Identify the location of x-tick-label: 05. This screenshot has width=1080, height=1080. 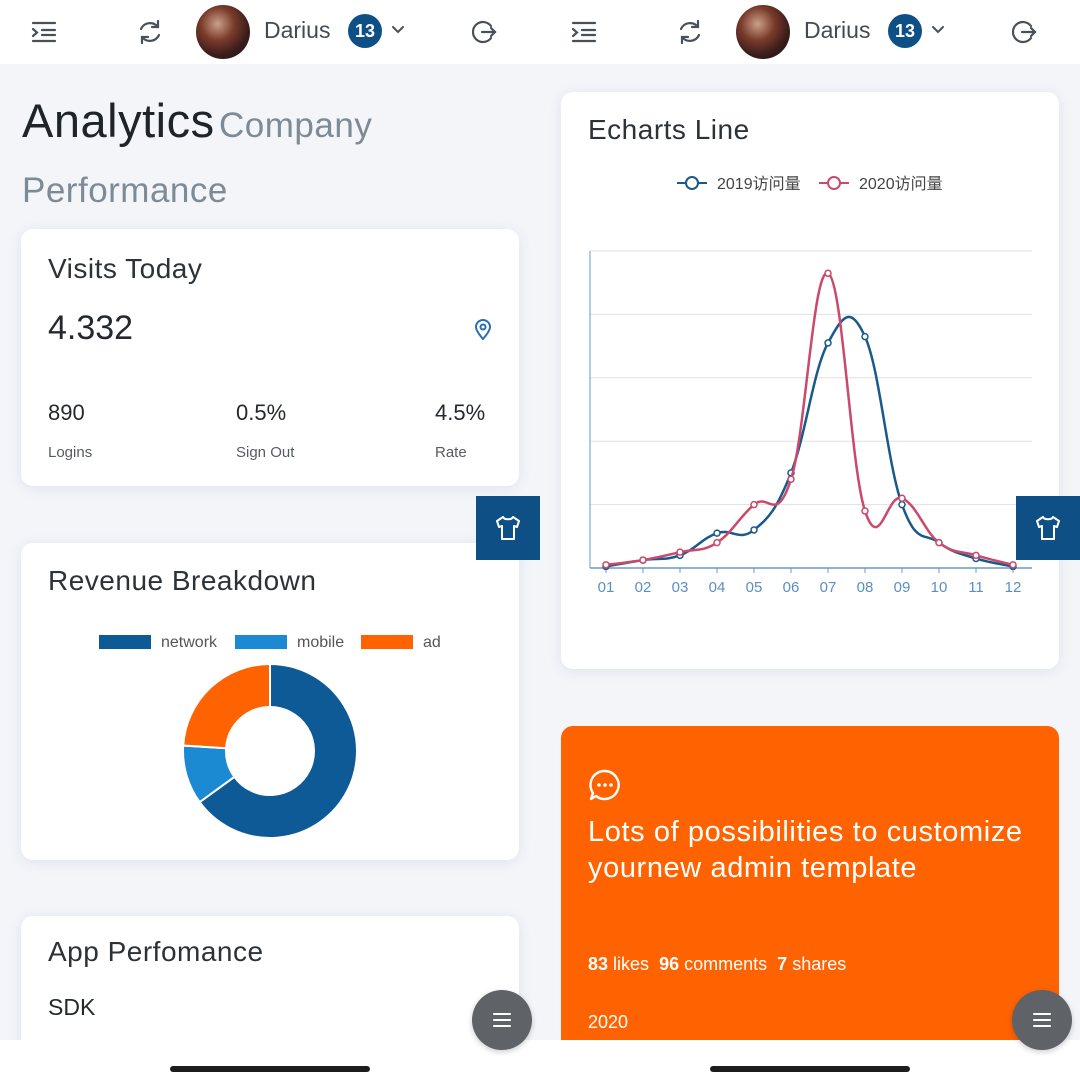
(754, 587).